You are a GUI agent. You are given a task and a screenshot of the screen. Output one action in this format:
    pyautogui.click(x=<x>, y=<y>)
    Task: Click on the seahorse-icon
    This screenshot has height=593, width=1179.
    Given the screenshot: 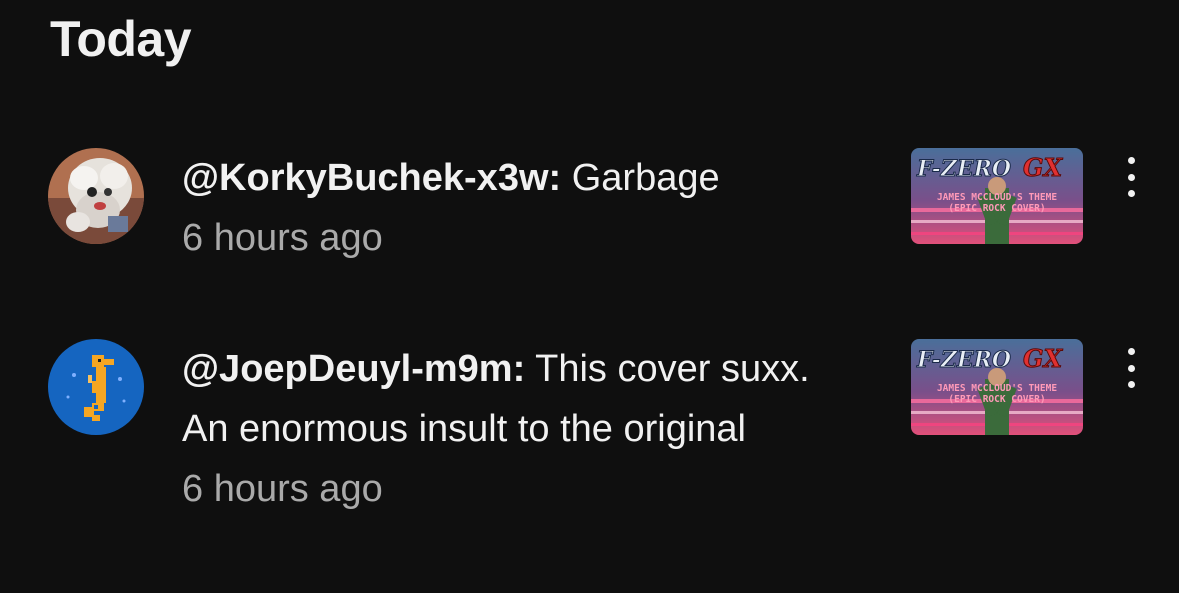 What is the action you would take?
    pyautogui.click(x=96, y=387)
    